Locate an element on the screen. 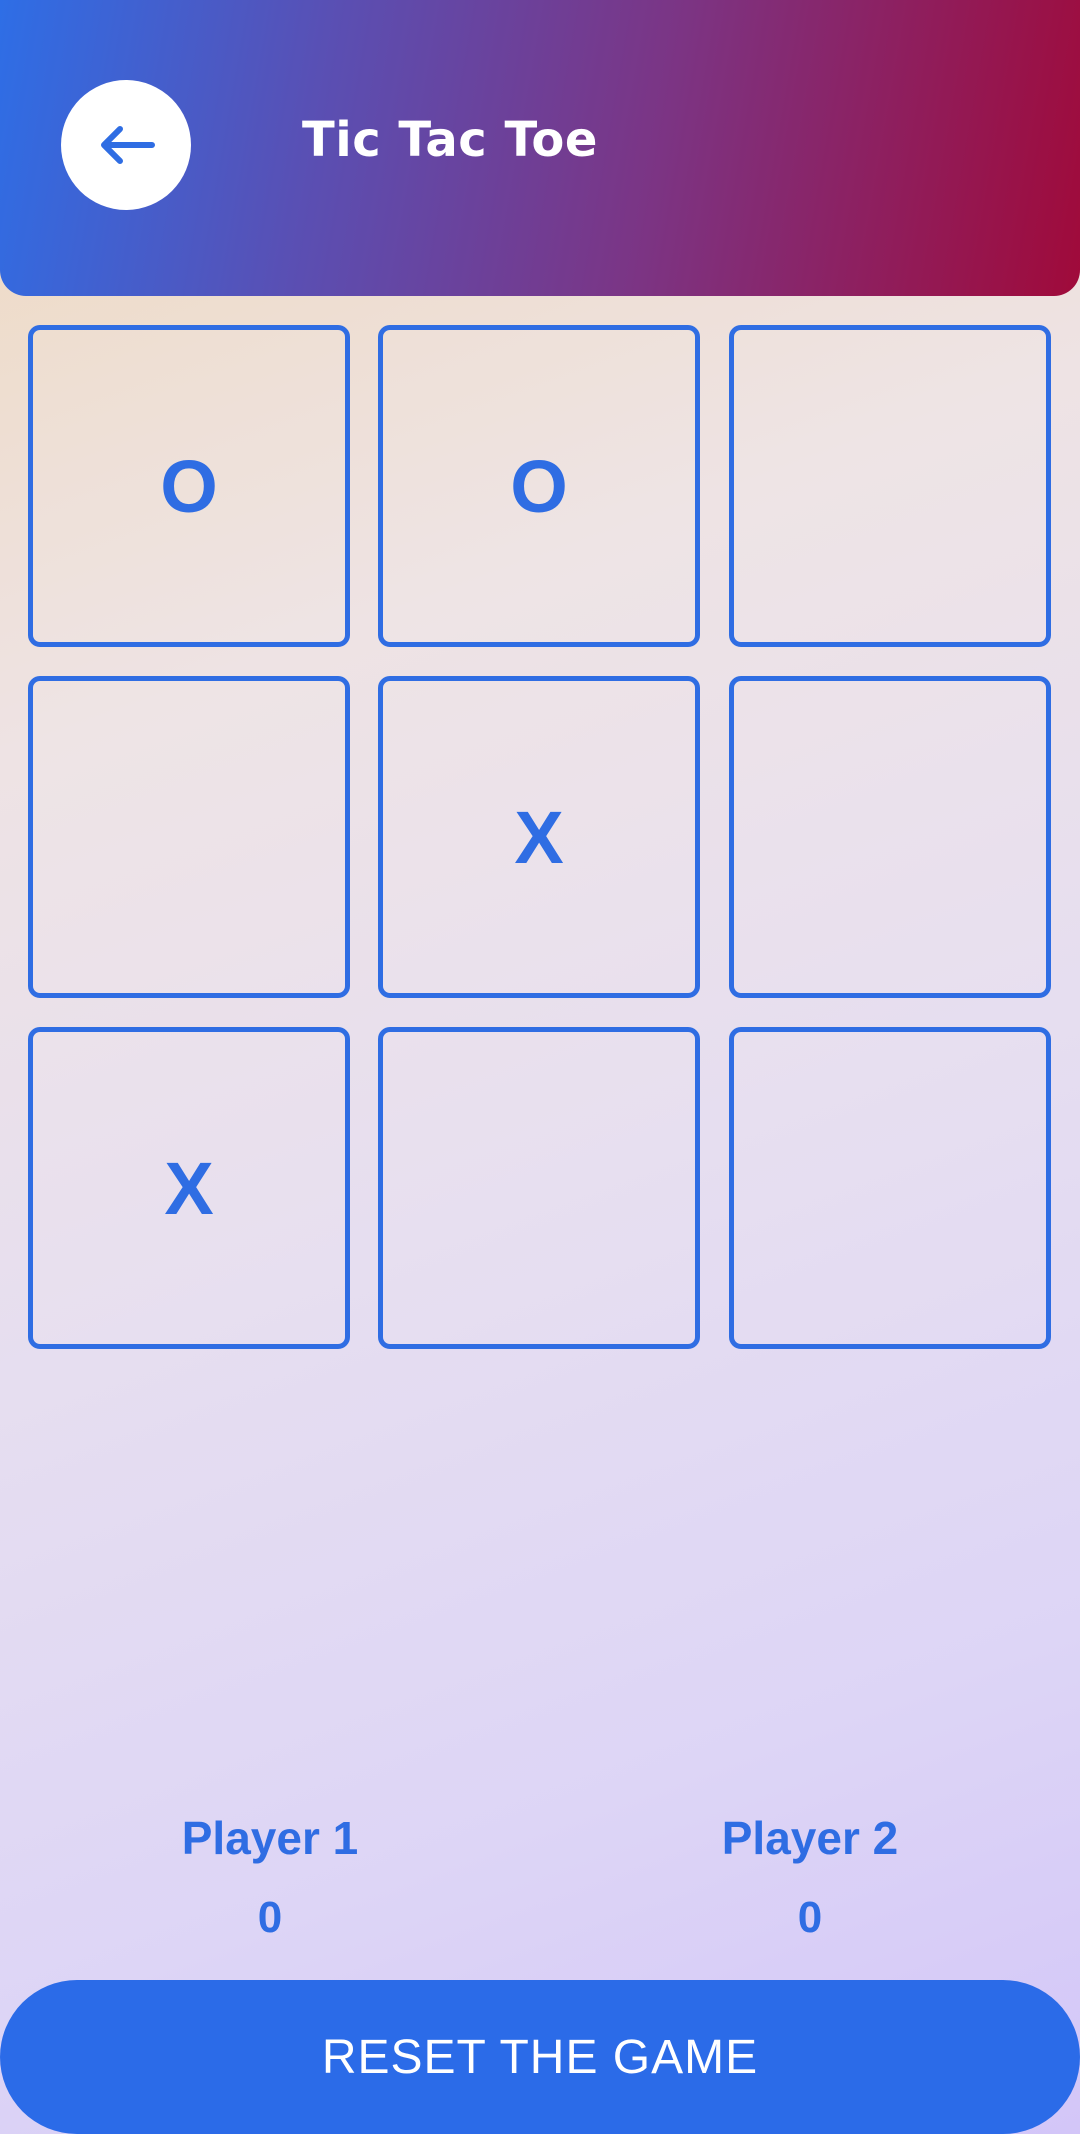 Image resolution: width=1080 pixels, height=2134 pixels. arrow-left-icon is located at coordinates (128, 145).